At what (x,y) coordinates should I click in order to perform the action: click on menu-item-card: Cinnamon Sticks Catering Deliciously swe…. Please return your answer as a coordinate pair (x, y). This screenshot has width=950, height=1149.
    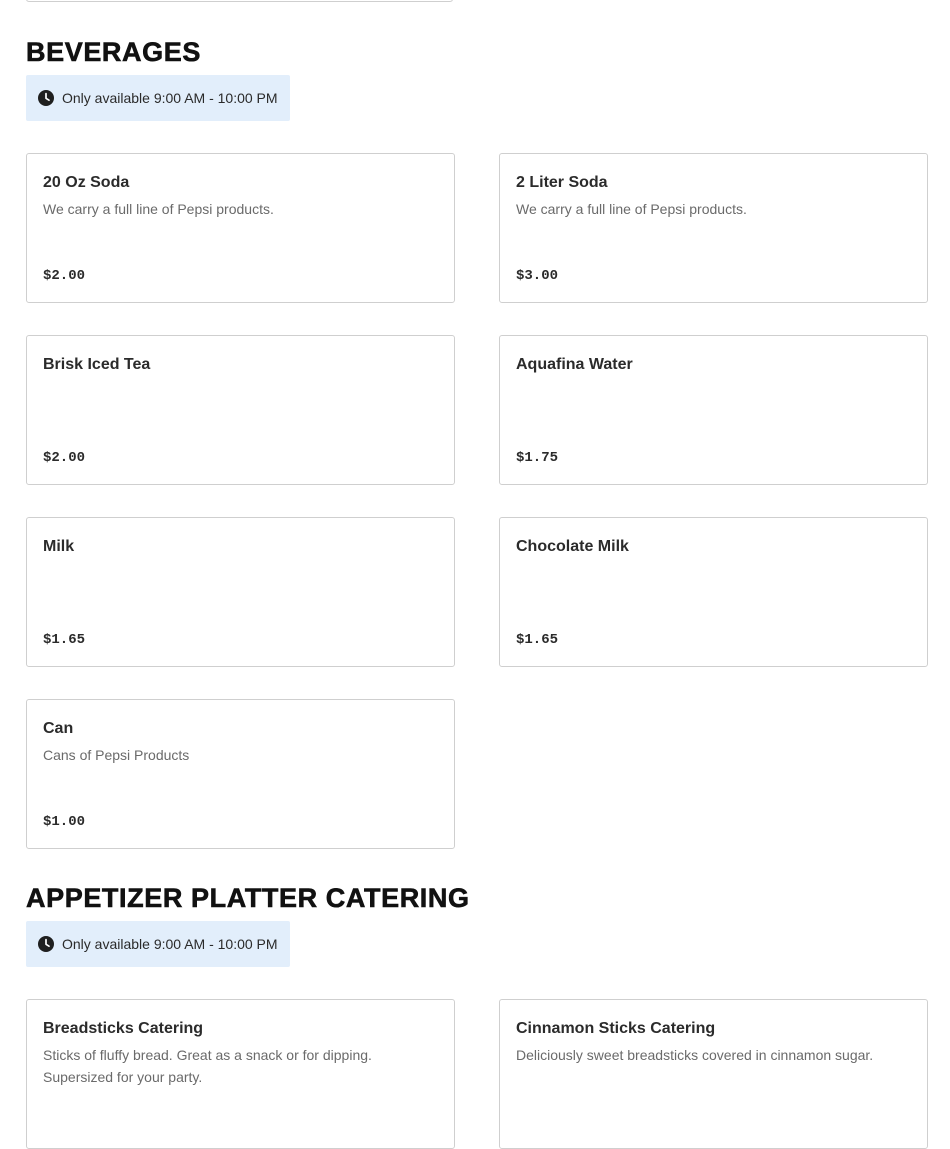
    Looking at the image, I should click on (713, 1074).